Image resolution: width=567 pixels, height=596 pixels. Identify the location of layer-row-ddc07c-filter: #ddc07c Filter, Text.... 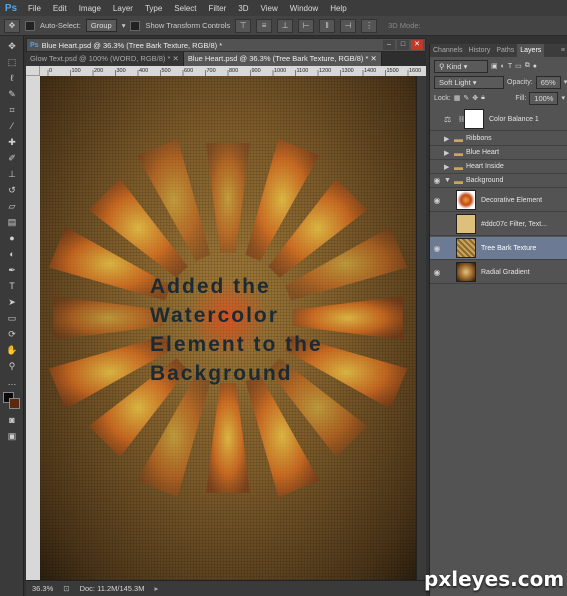
(498, 224).